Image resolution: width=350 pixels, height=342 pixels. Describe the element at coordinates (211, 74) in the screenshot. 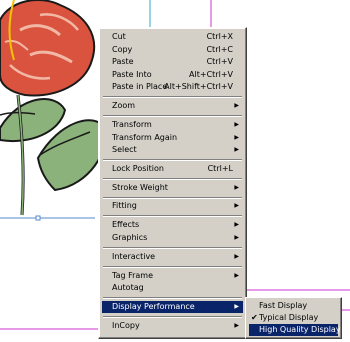

I see `menu-item-shortcut: Alt+Ctrl+V` at that location.